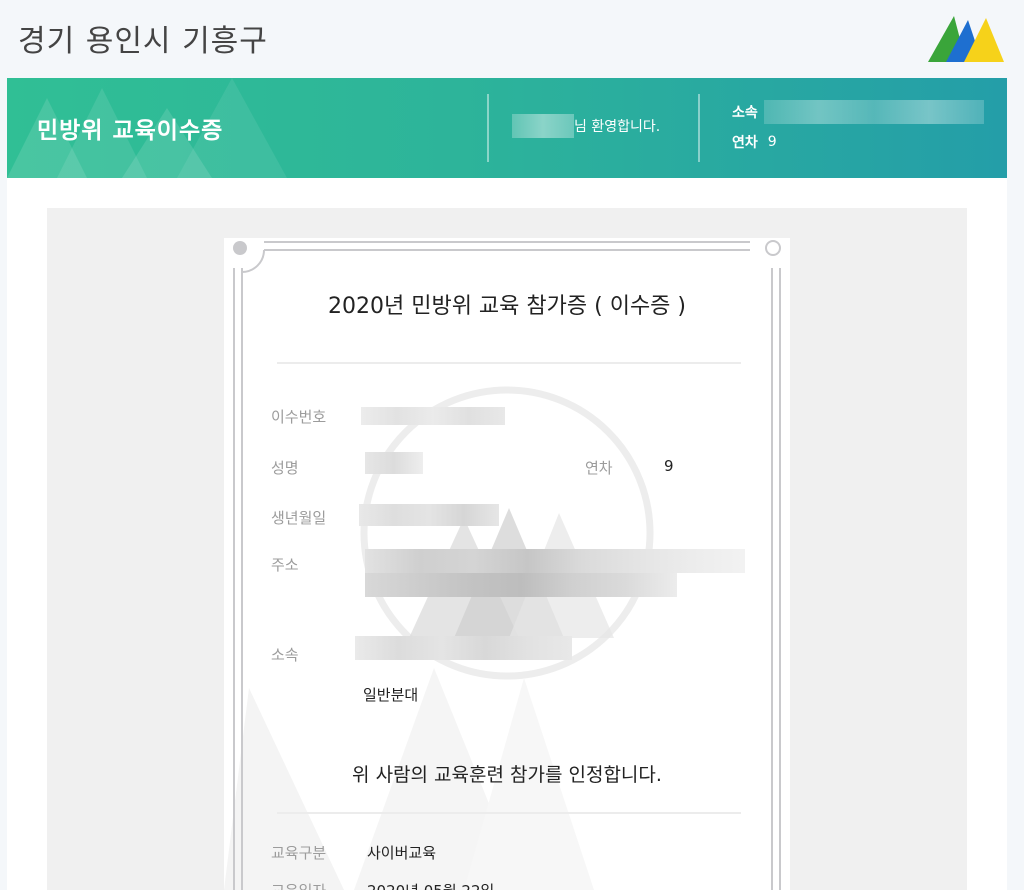 Image resolution: width=1024 pixels, height=890 pixels. I want to click on welcome-suffix: 님 환영합니다., so click(617, 127).